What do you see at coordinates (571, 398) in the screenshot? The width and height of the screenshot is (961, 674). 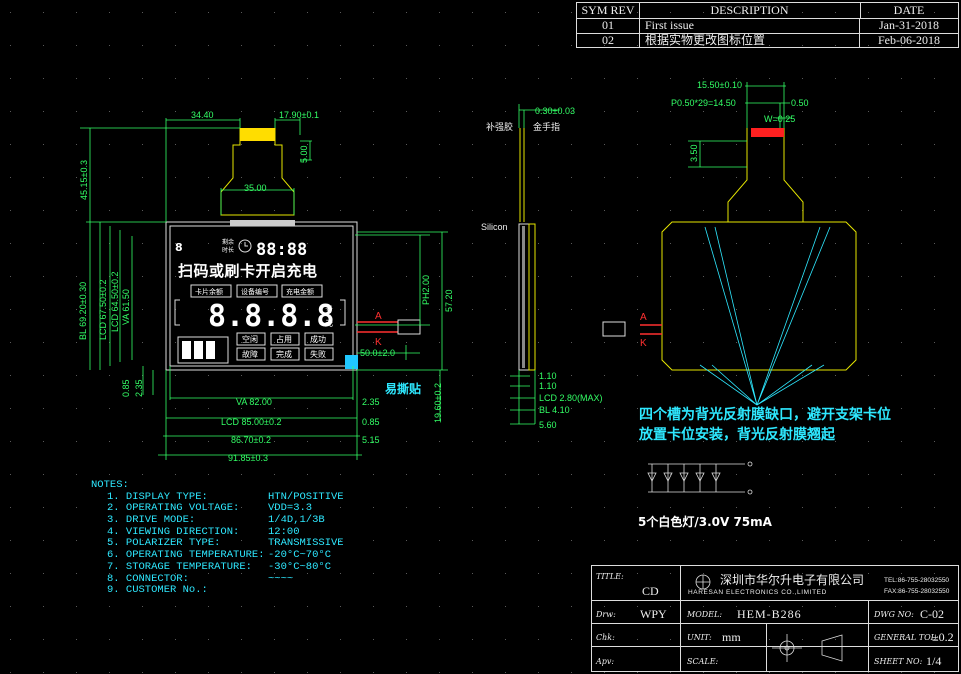 I see `side-dim-lcd: LCD 2.80(MAX)` at bounding box center [571, 398].